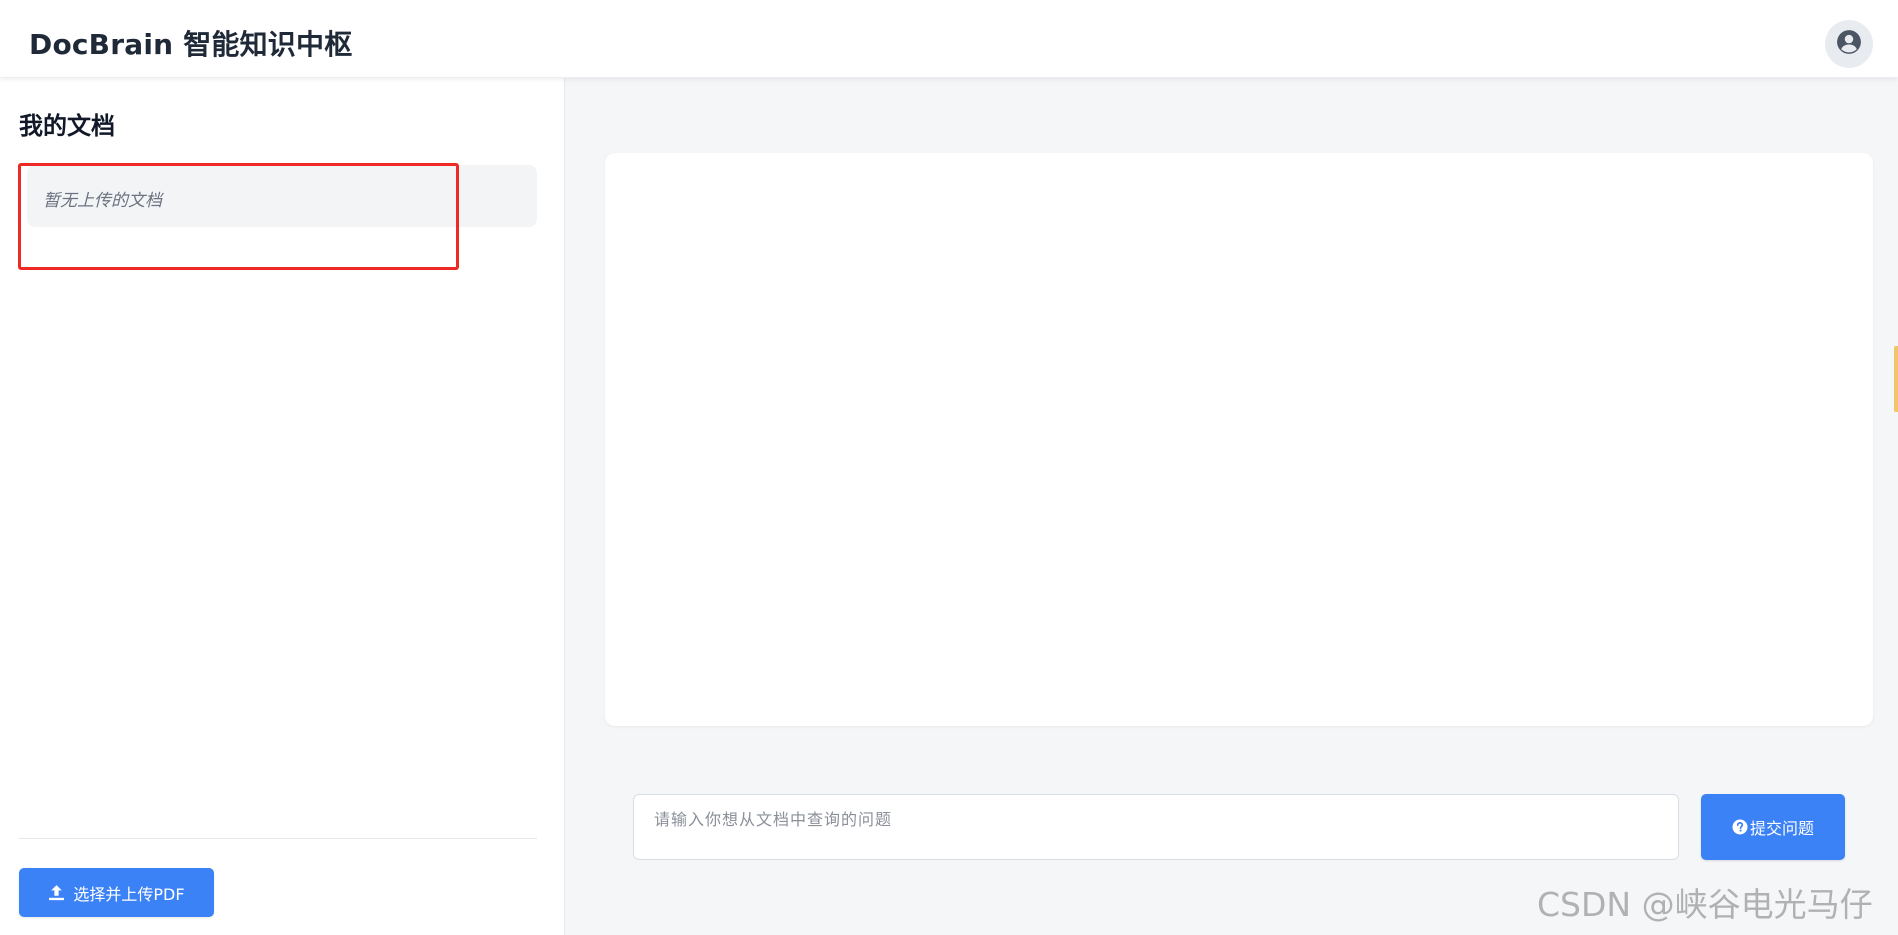  Describe the element at coordinates (1156, 827) in the screenshot. I see `question-input` at that location.